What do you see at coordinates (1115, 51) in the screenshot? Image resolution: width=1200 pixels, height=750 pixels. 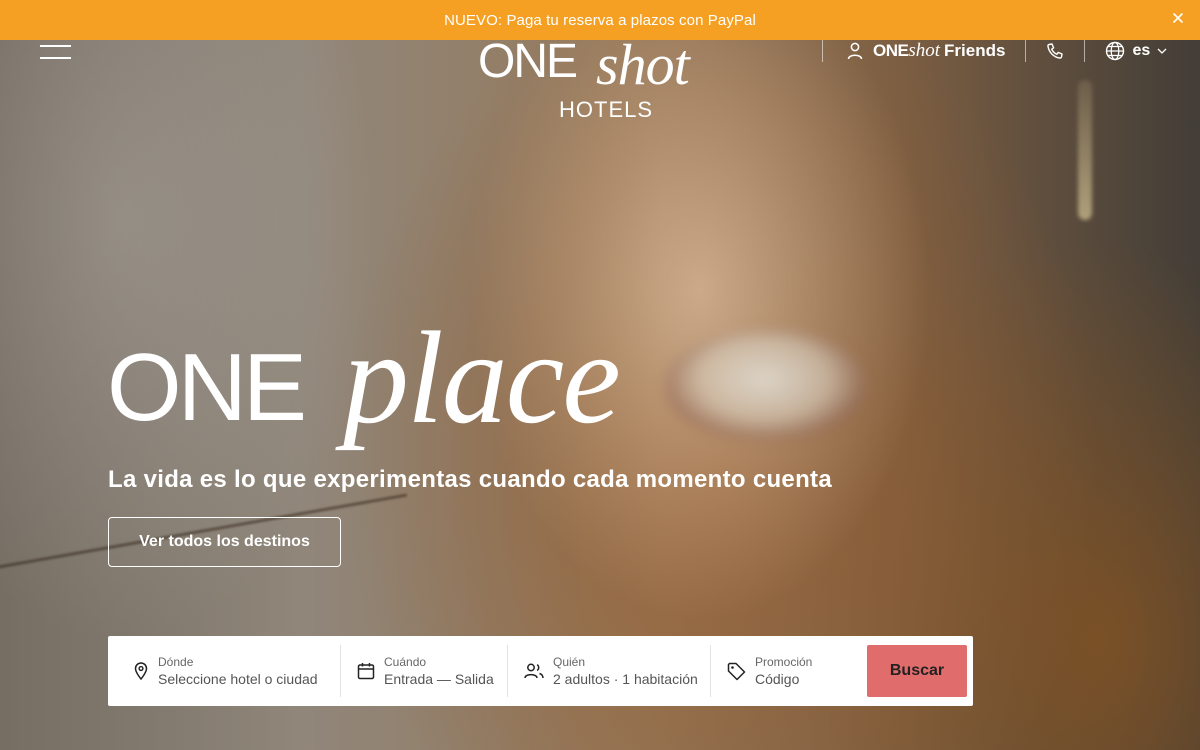 I see `globe-icon` at bounding box center [1115, 51].